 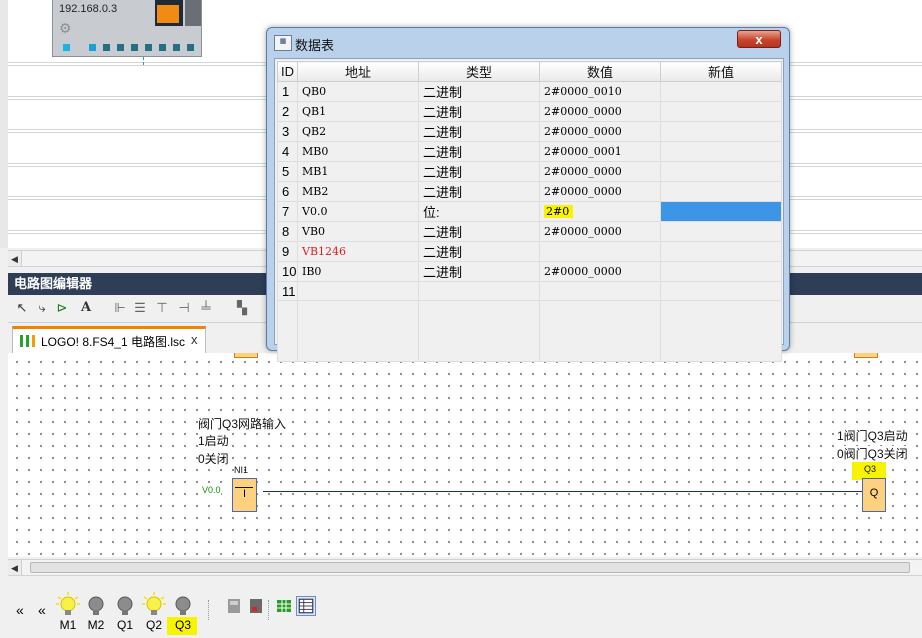 What do you see at coordinates (470, 567) in the screenshot?
I see `scroll-thumb` at bounding box center [470, 567].